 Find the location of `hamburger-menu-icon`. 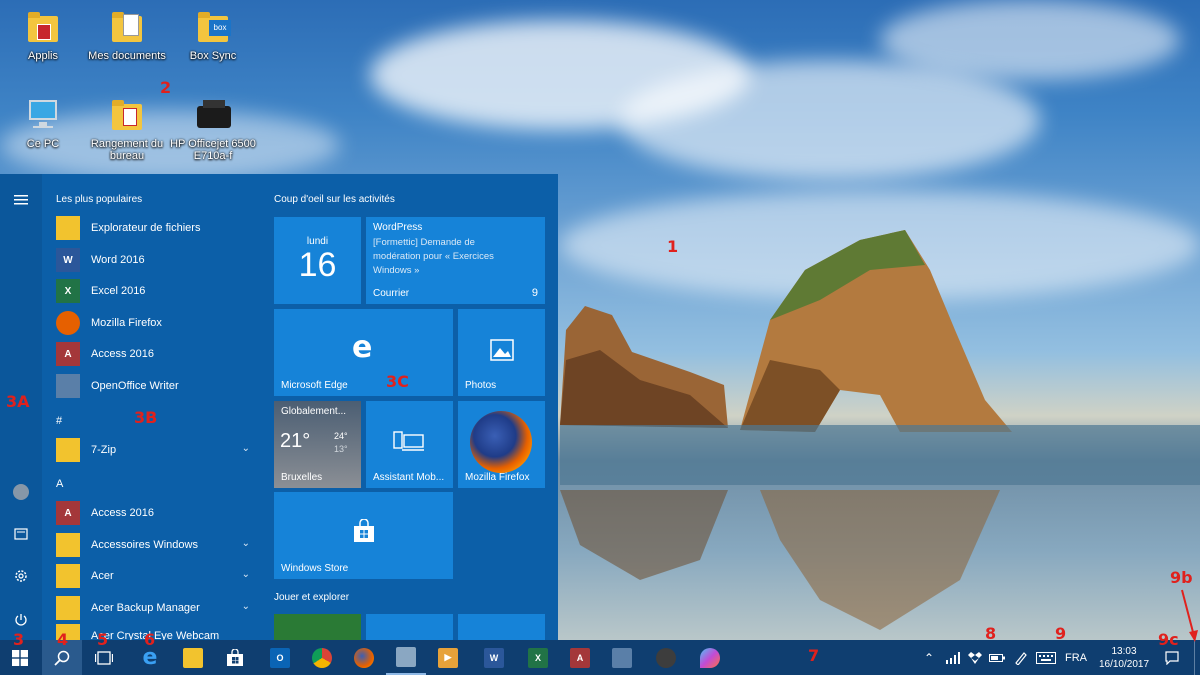

hamburger-menu-icon is located at coordinates (21, 200).